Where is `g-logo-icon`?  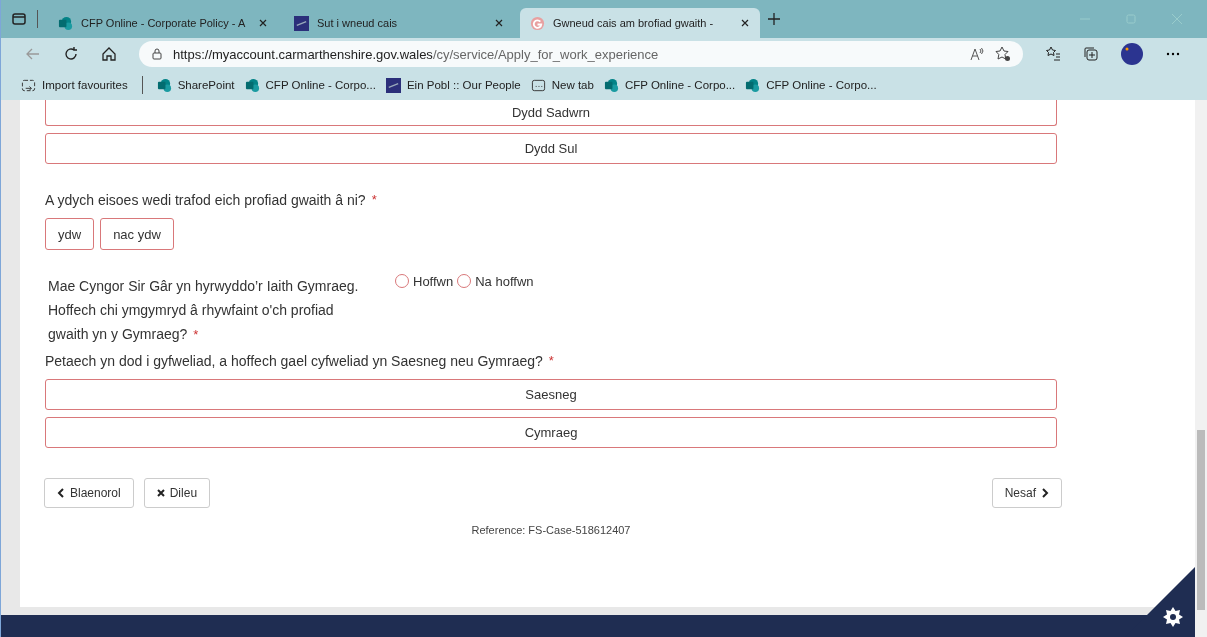 g-logo-icon is located at coordinates (537, 23).